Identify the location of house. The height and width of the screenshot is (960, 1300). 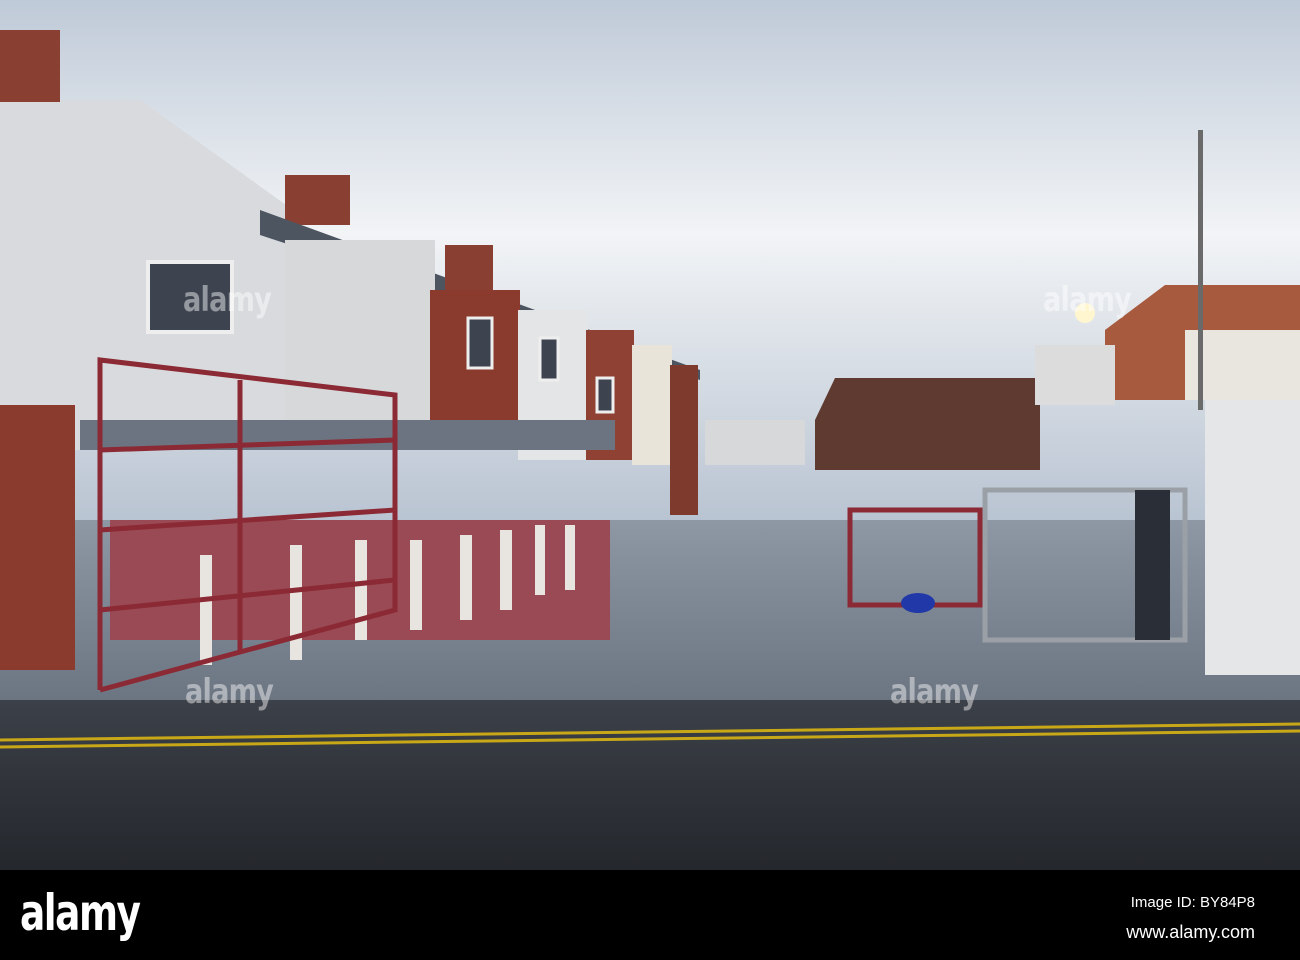
(360, 345).